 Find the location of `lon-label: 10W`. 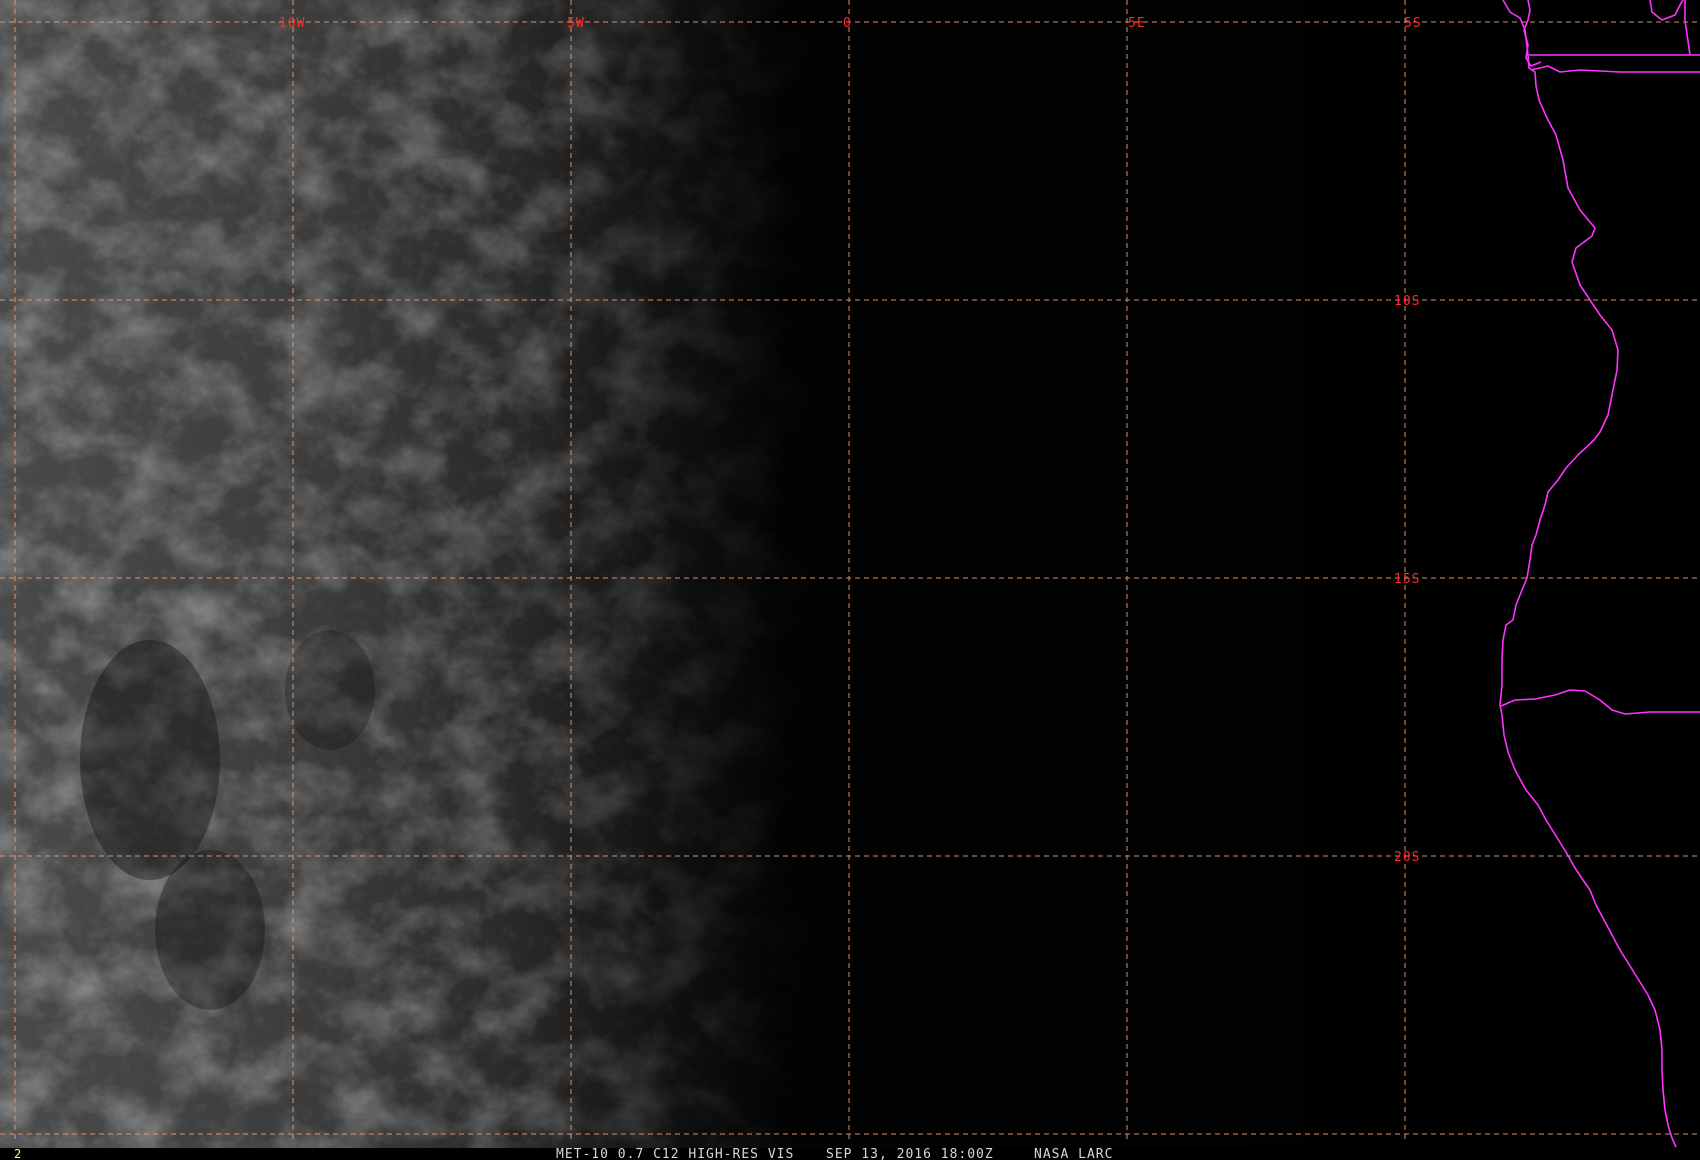

lon-label: 10W is located at coordinates (292, 23).